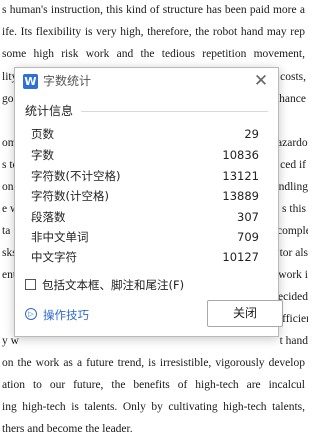 The image size is (320, 437). Describe the element at coordinates (66, 315) in the screenshot. I see `tips-label: 操作技巧` at that location.